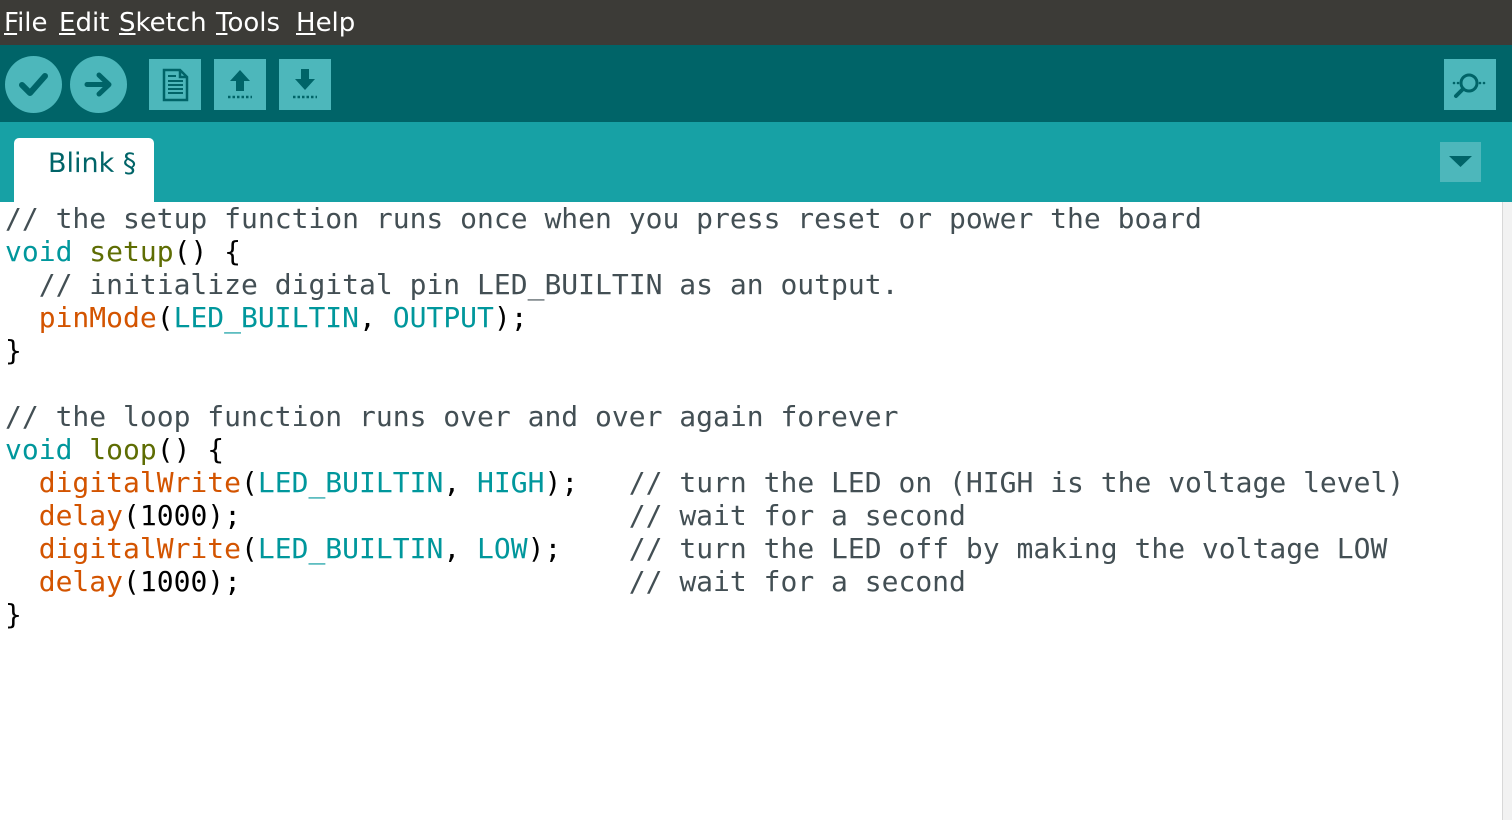 The height and width of the screenshot is (820, 1512). I want to click on menu-sketch-mnemonic: S, so click(127, 23).